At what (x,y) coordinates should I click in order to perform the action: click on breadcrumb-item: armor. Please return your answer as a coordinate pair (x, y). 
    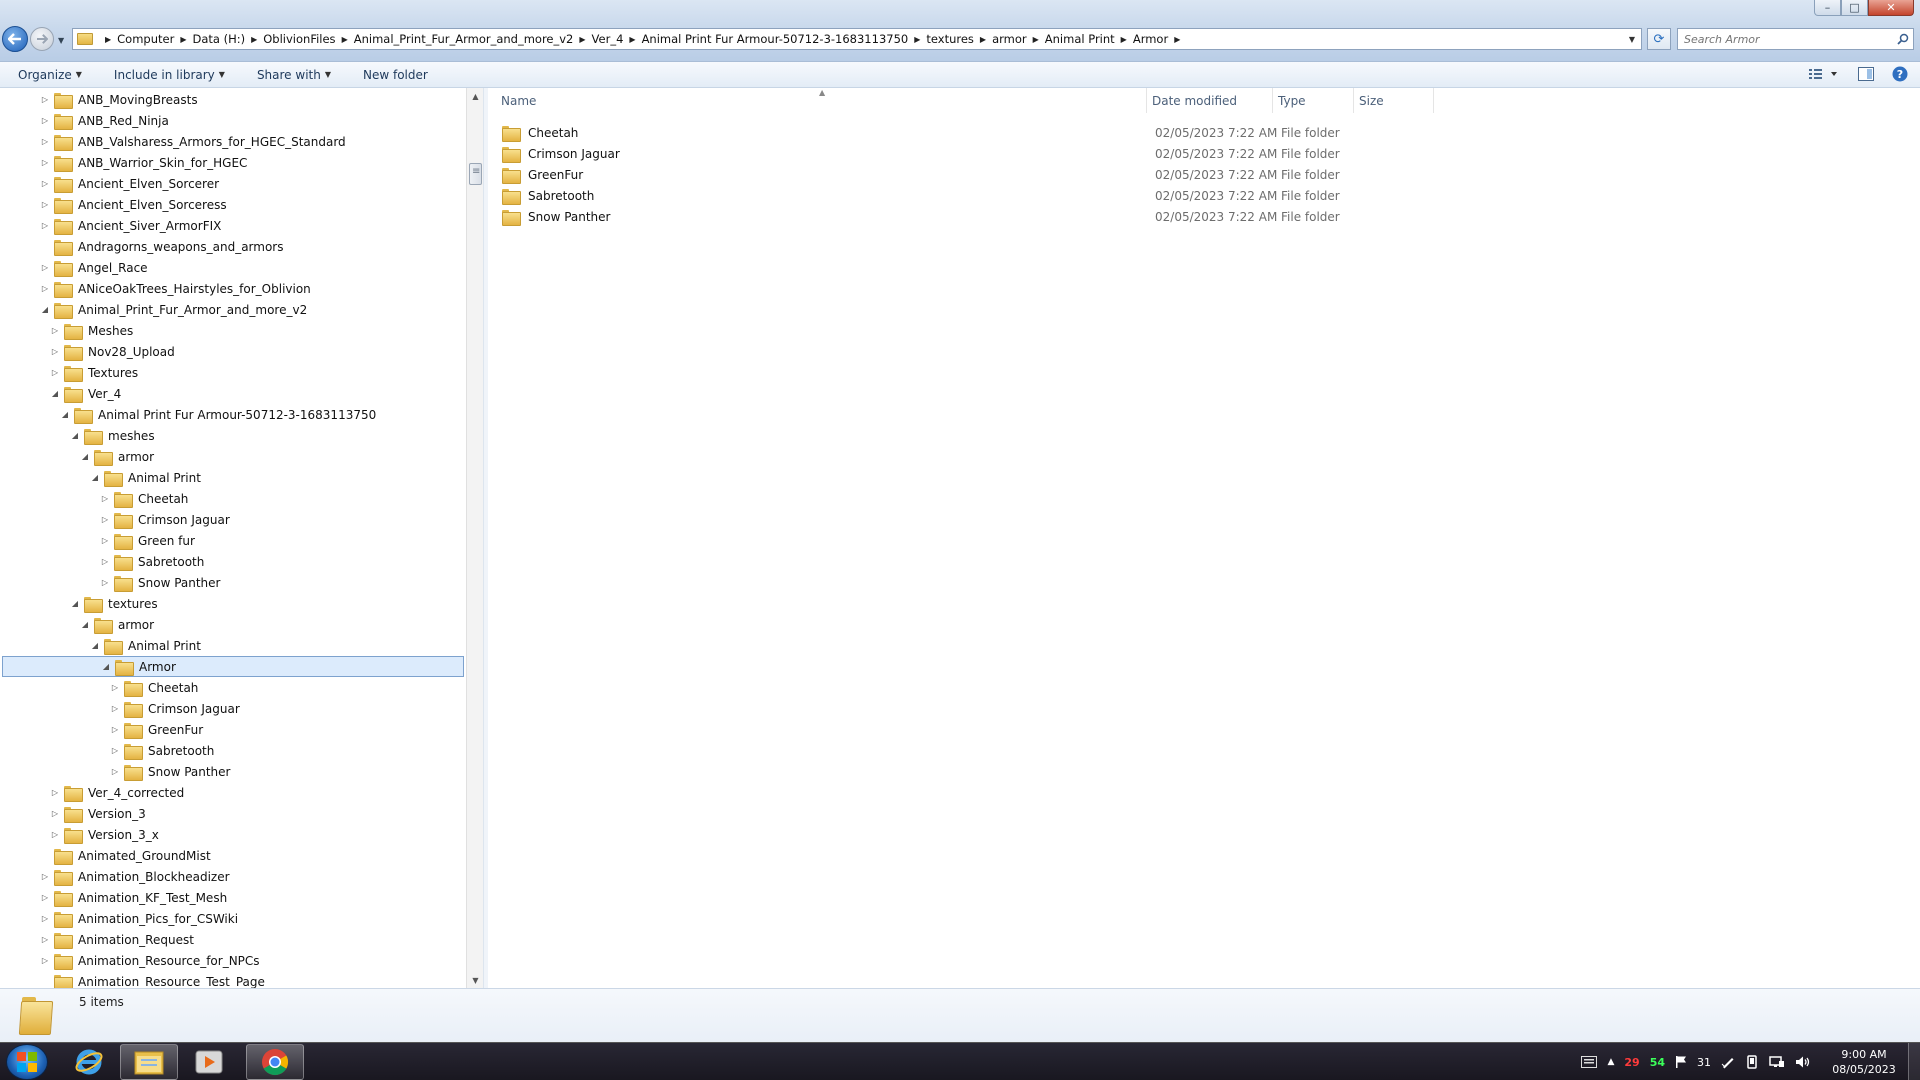
    Looking at the image, I should click on (1009, 39).